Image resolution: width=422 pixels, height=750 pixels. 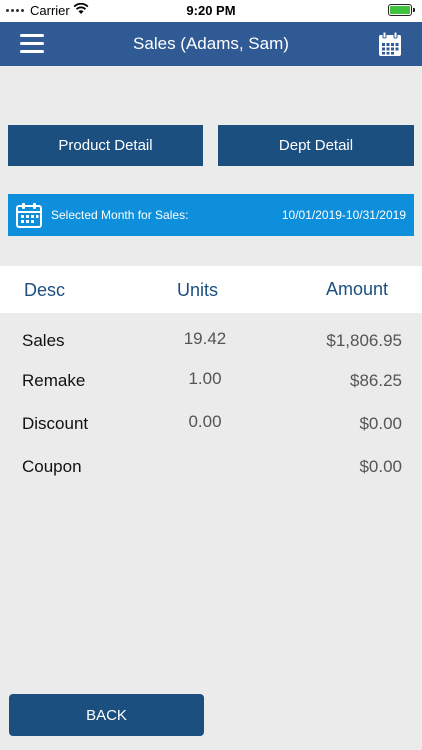 I want to click on status-time: 9:20 PM, so click(x=211, y=10).